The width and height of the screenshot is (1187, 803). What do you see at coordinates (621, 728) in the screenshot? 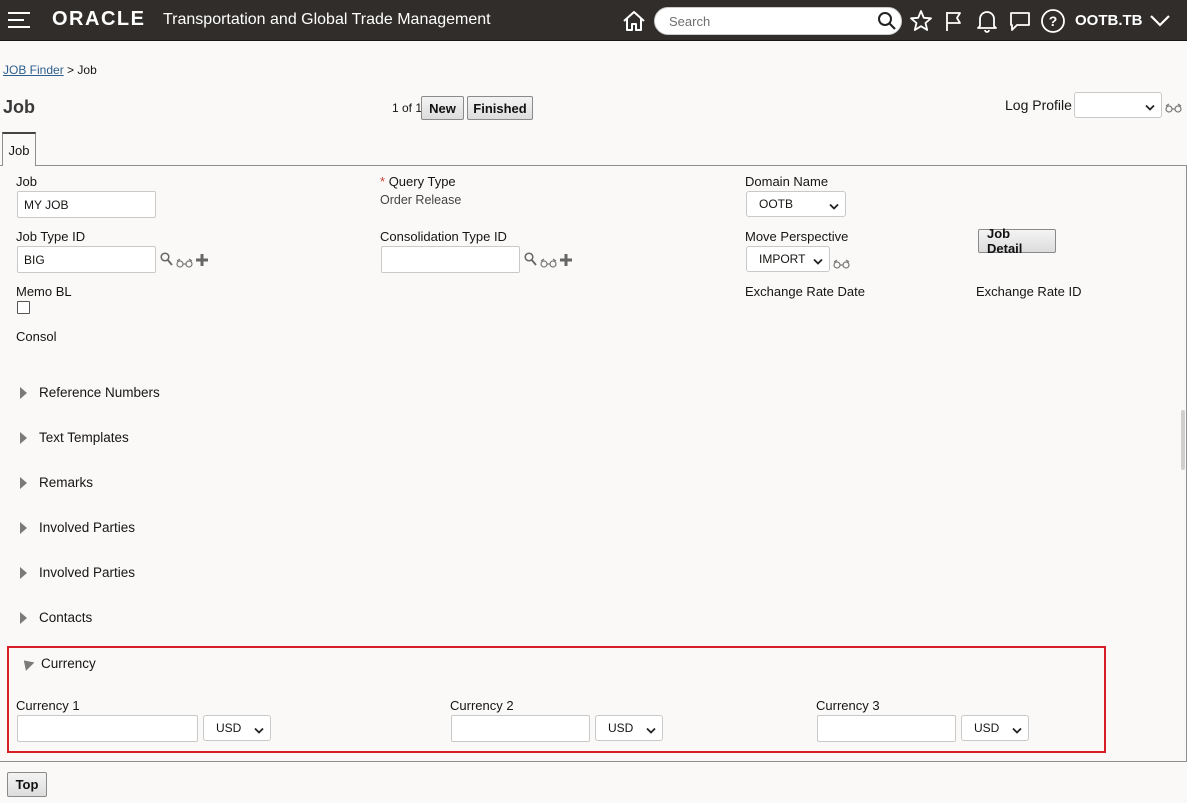
I see `currency-2-unit: USD` at bounding box center [621, 728].